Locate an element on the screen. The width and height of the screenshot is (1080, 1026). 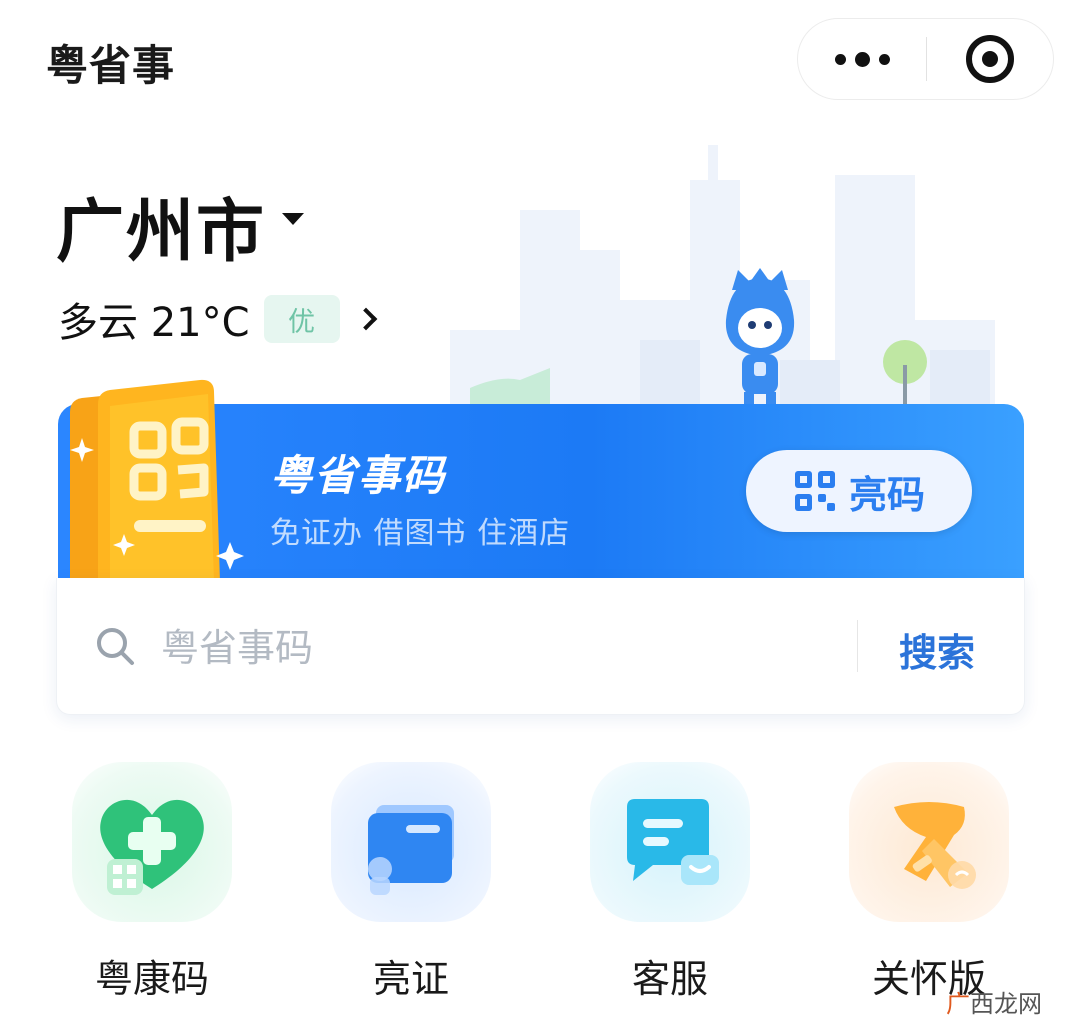
shortcut-health-code: 粤康码 is located at coordinates (152, 882).